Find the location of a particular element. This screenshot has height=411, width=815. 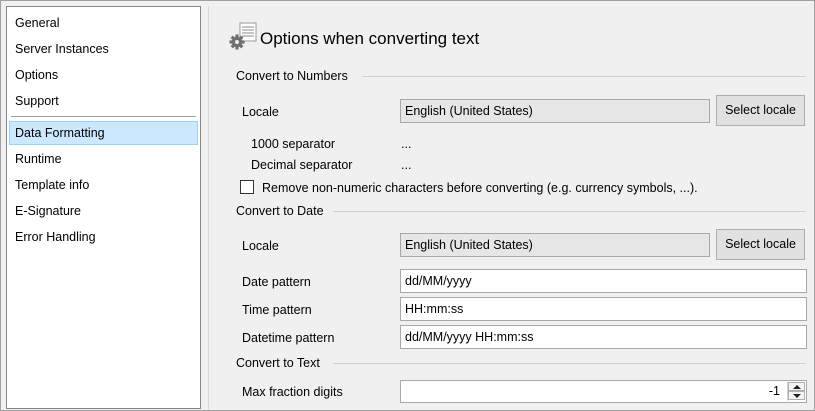

date-pattern-label: Date pattern is located at coordinates (276, 282).